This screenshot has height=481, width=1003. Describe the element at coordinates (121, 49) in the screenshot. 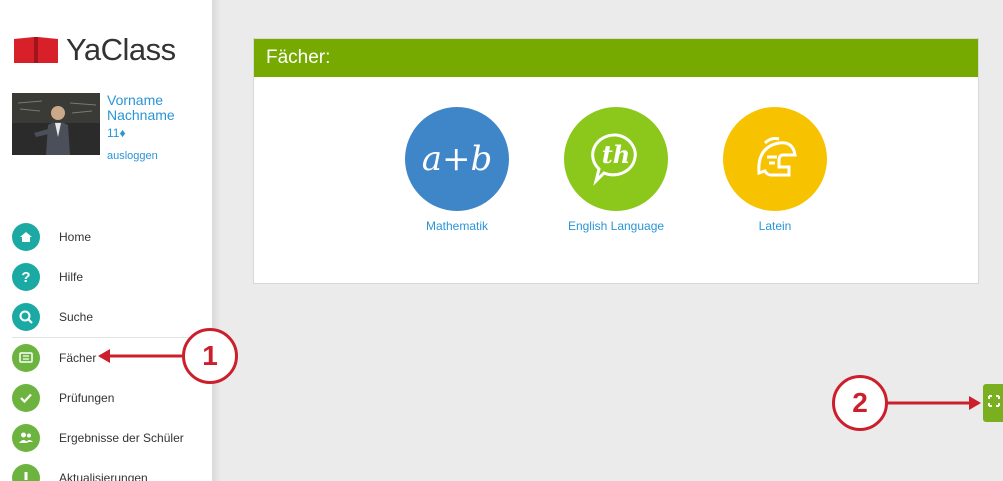

I see `logo-text: YaClass` at that location.